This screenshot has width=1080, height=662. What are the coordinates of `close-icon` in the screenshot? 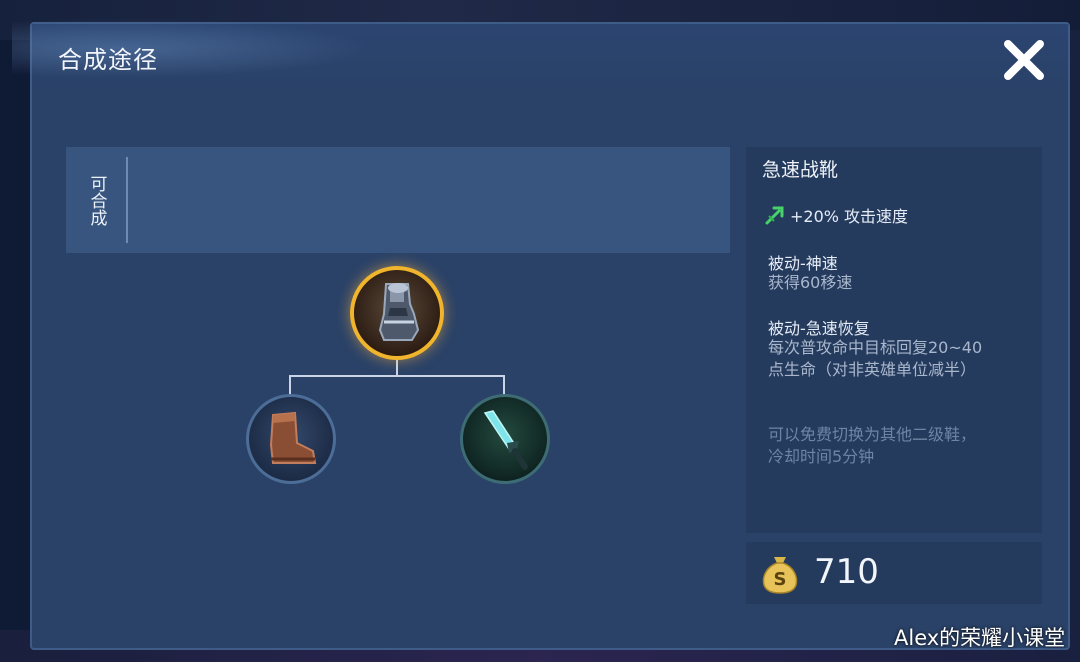 It's located at (1024, 60).